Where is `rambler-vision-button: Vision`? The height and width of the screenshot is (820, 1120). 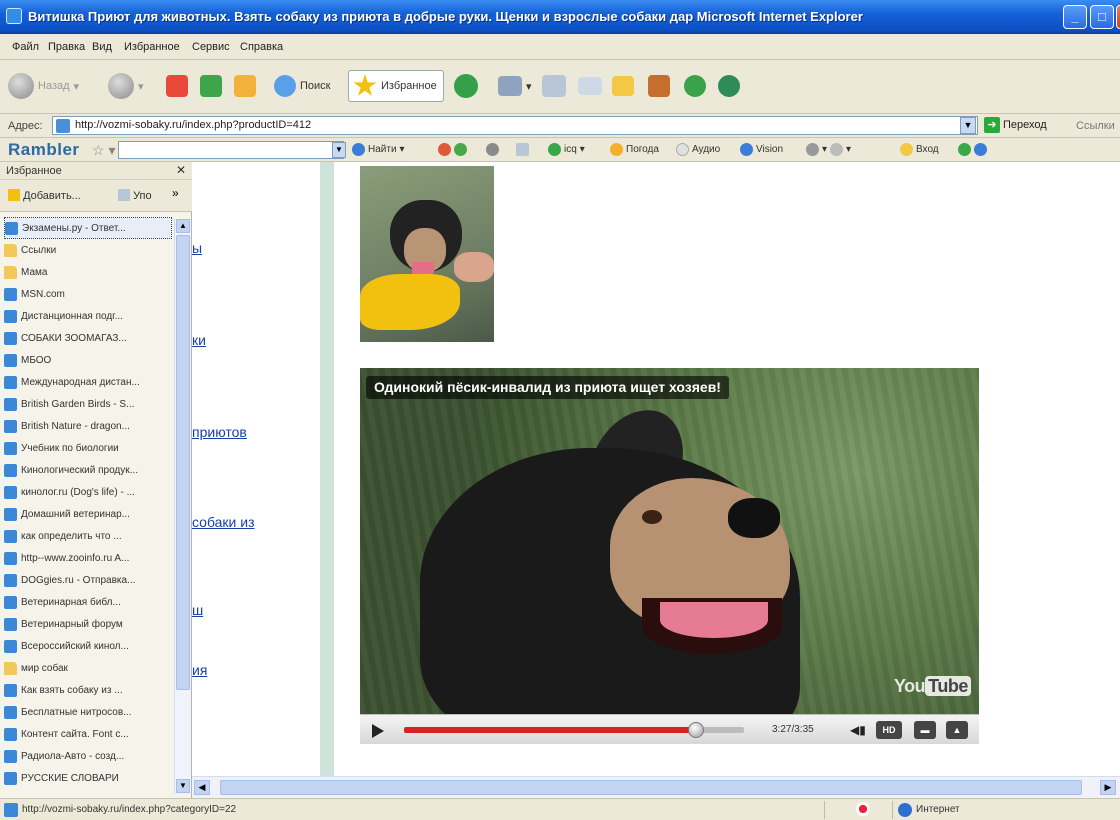
rambler-vision-button: Vision is located at coordinates (761, 149).